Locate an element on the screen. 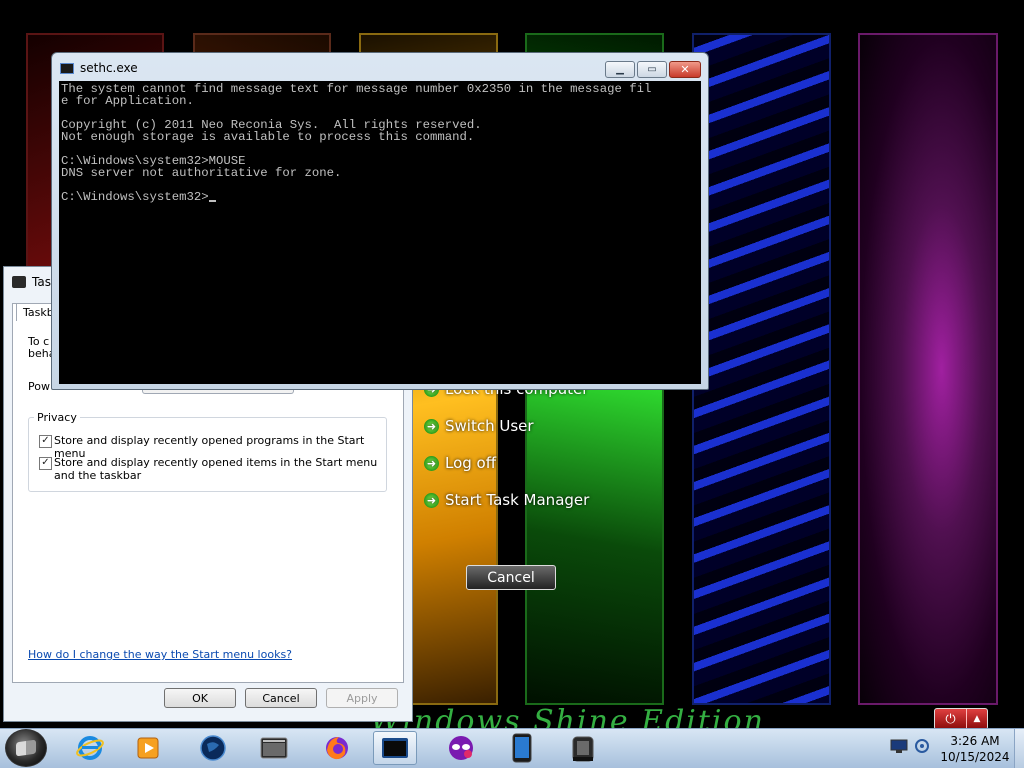 This screenshot has height=768, width=1024. dialog-title: Tas is located at coordinates (41, 282).